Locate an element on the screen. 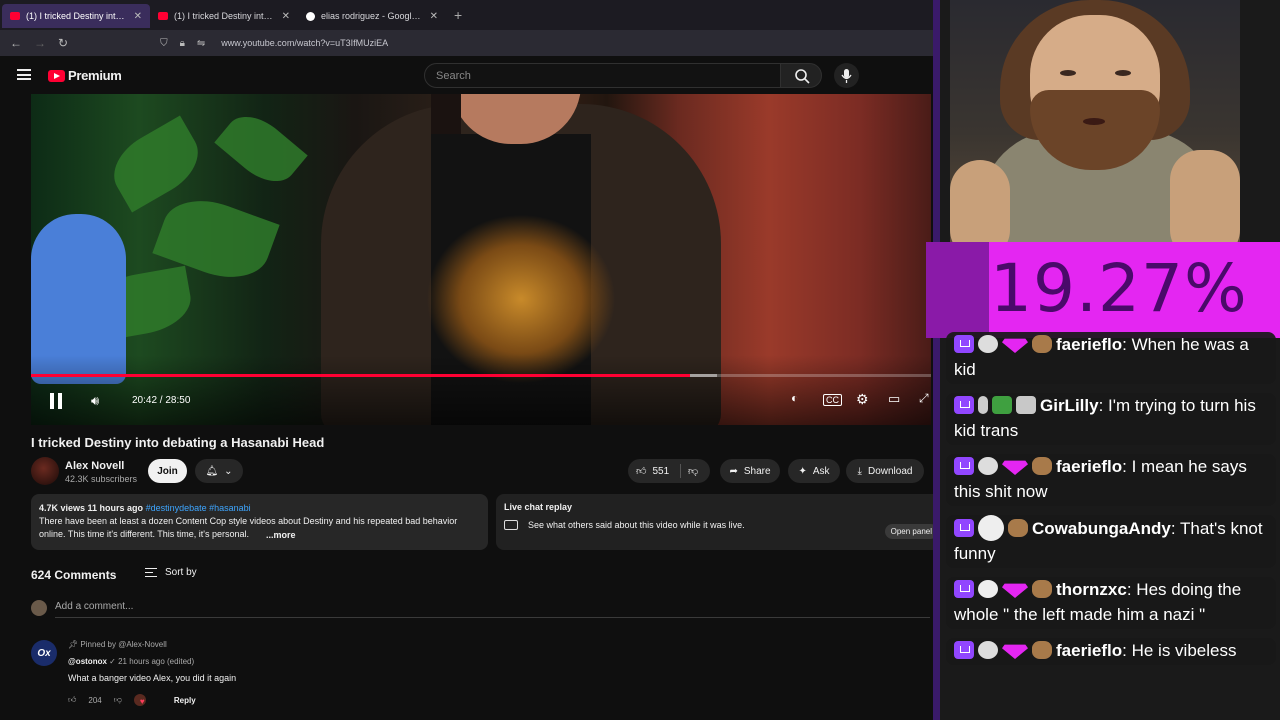 Image resolution: width=1280 pixels, height=720 pixels. tab-label: (1) I tricked Destiny into de is located at coordinates (77, 16).